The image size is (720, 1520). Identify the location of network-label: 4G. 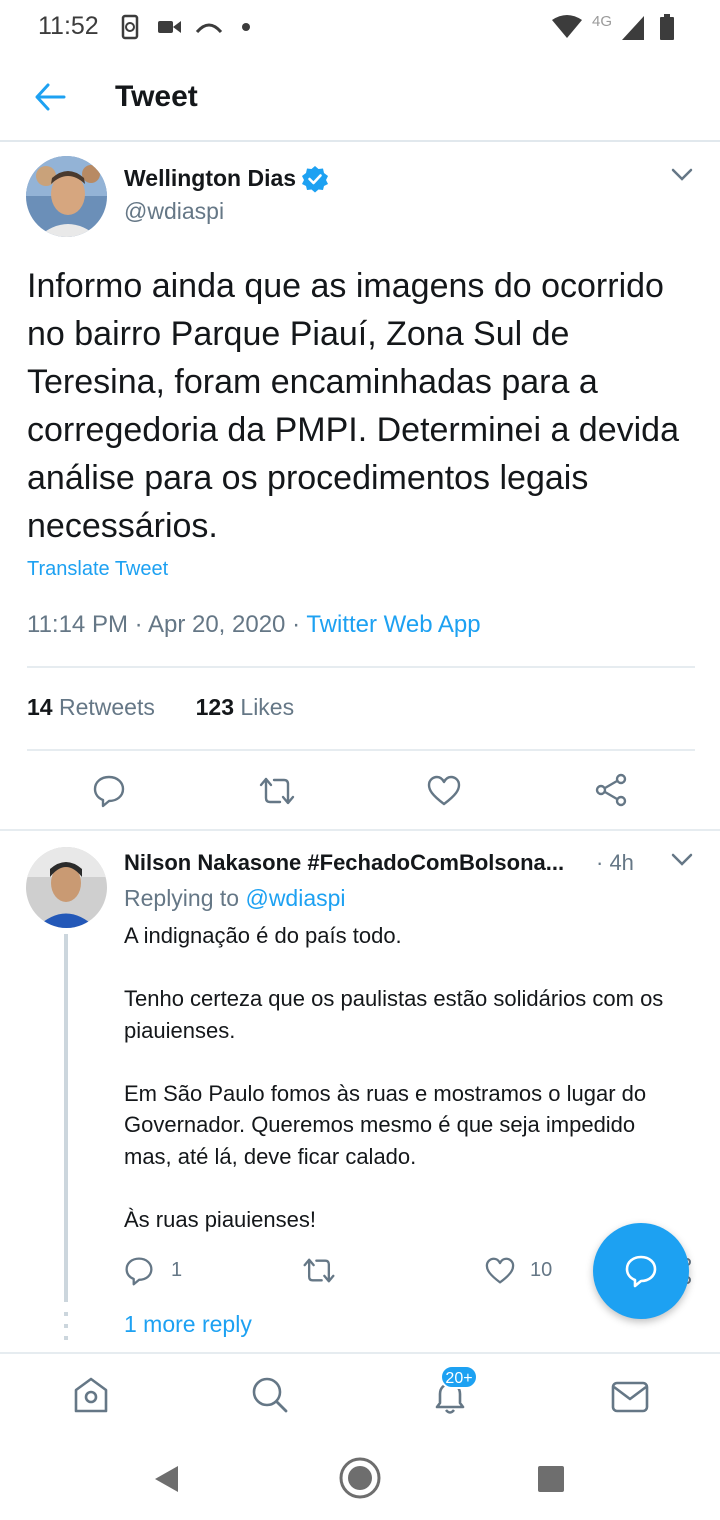
(602, 21).